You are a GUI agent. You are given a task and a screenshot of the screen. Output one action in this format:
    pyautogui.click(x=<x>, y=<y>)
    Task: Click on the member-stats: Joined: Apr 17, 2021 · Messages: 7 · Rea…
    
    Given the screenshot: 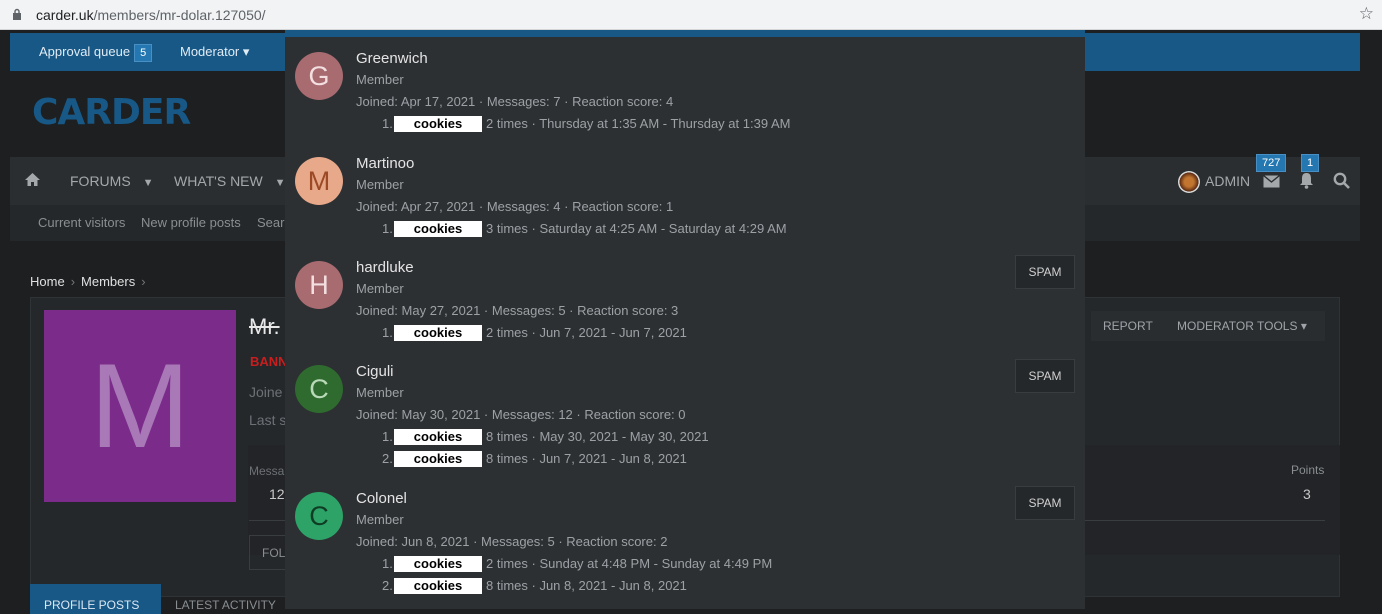 What is the action you would take?
    pyautogui.click(x=515, y=101)
    